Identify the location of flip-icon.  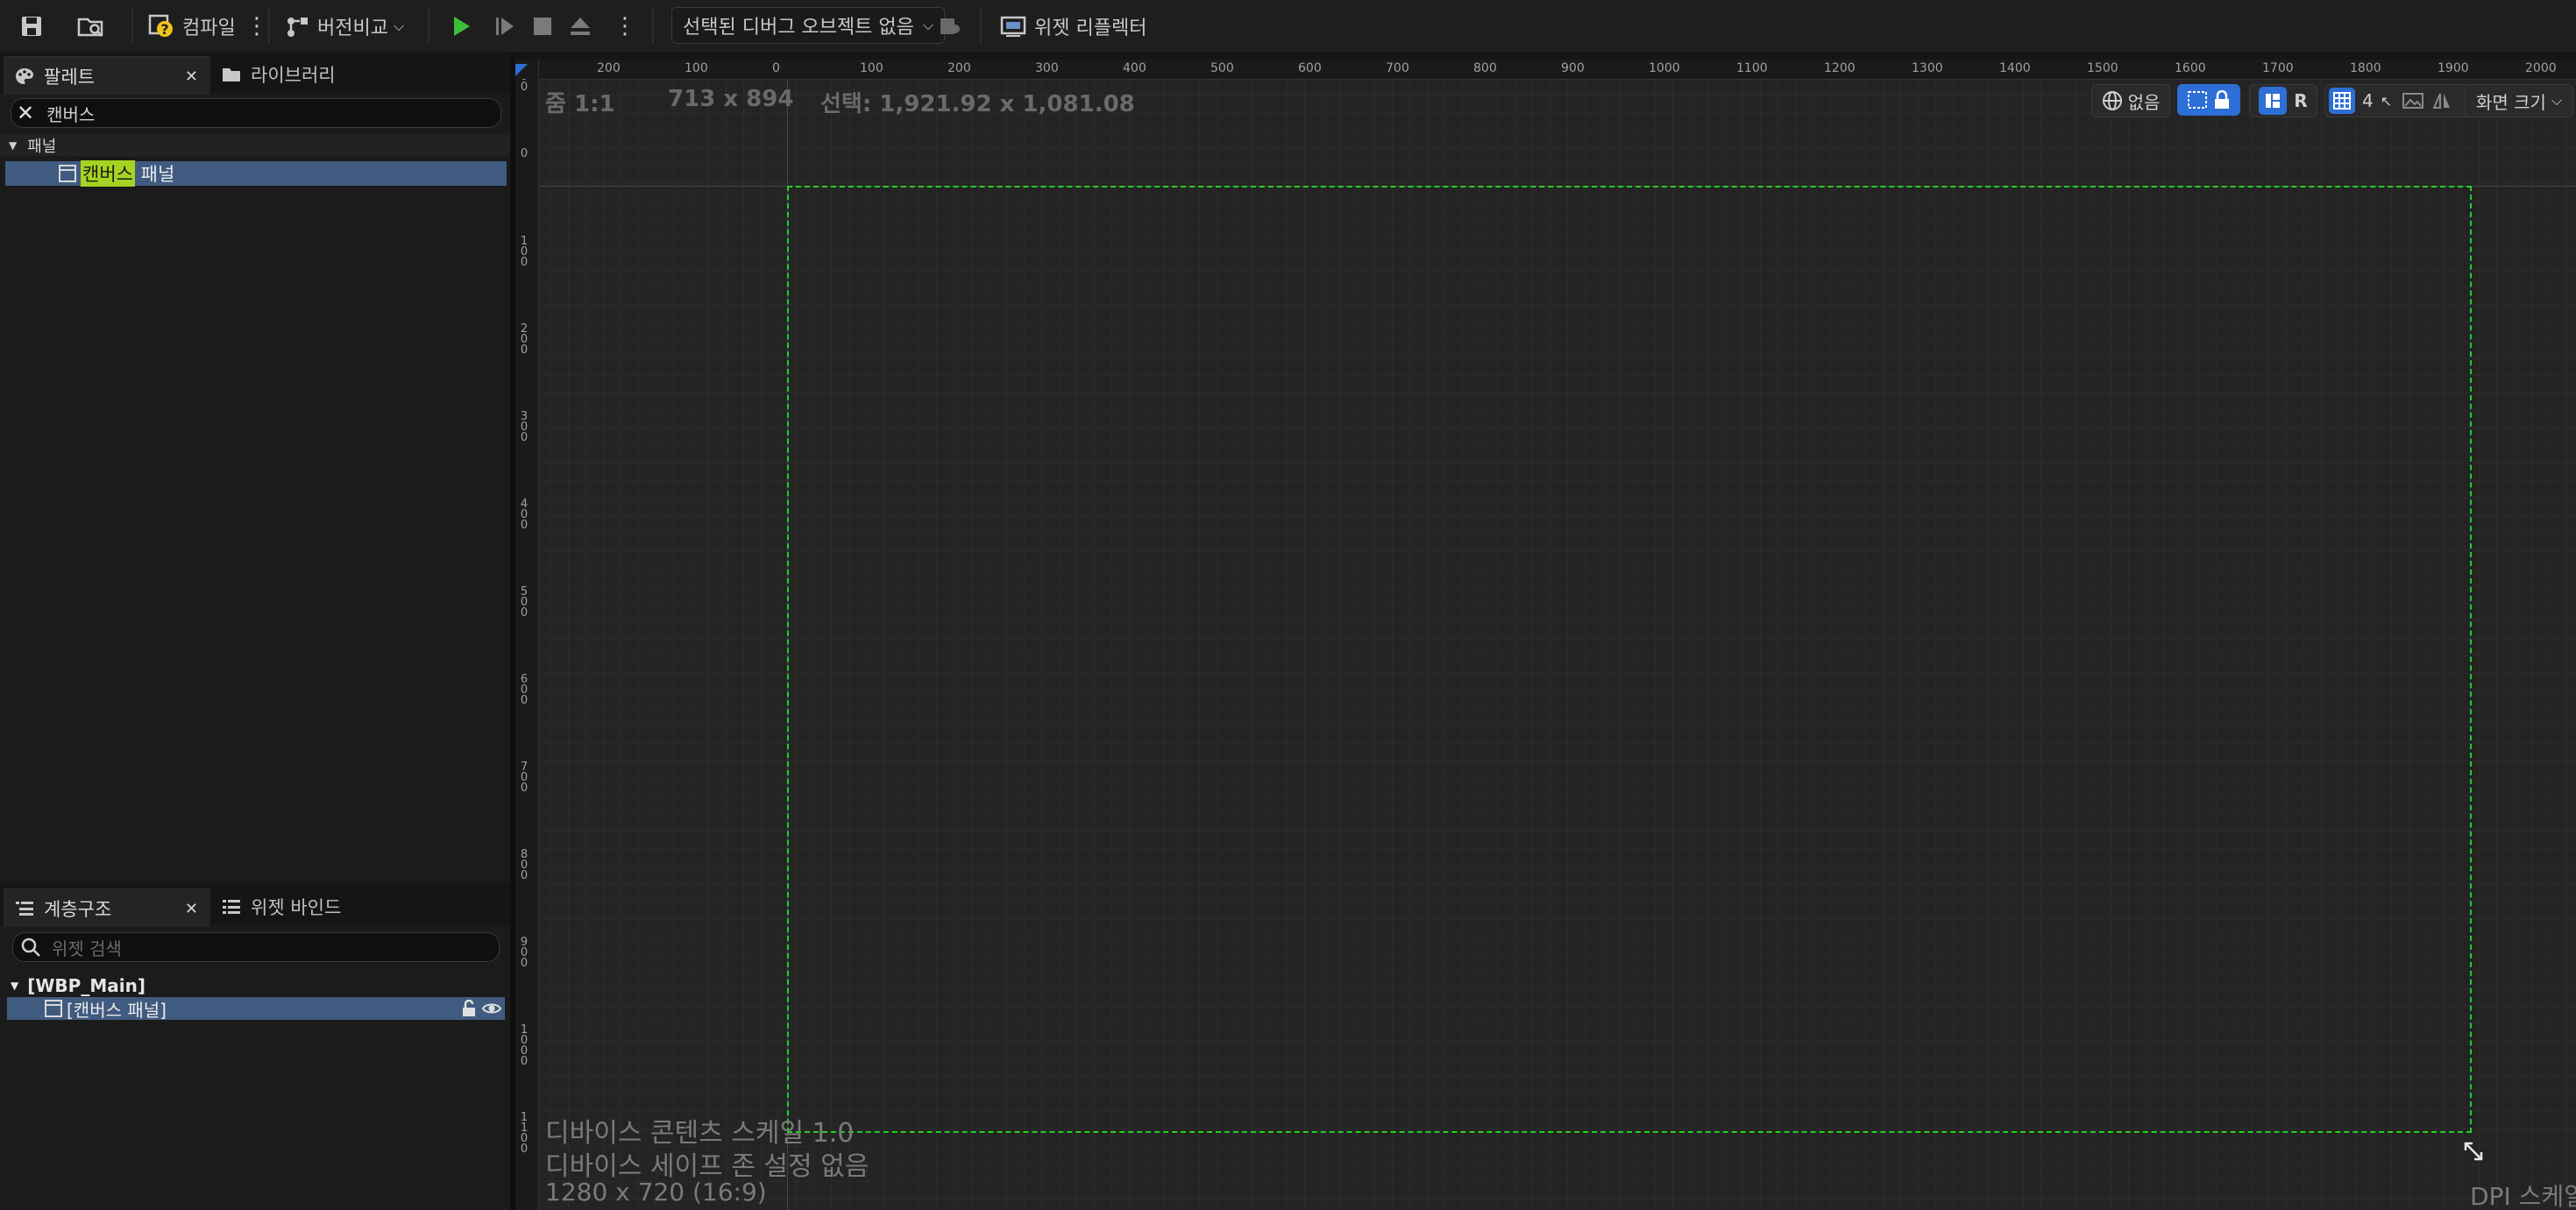
(2442, 101).